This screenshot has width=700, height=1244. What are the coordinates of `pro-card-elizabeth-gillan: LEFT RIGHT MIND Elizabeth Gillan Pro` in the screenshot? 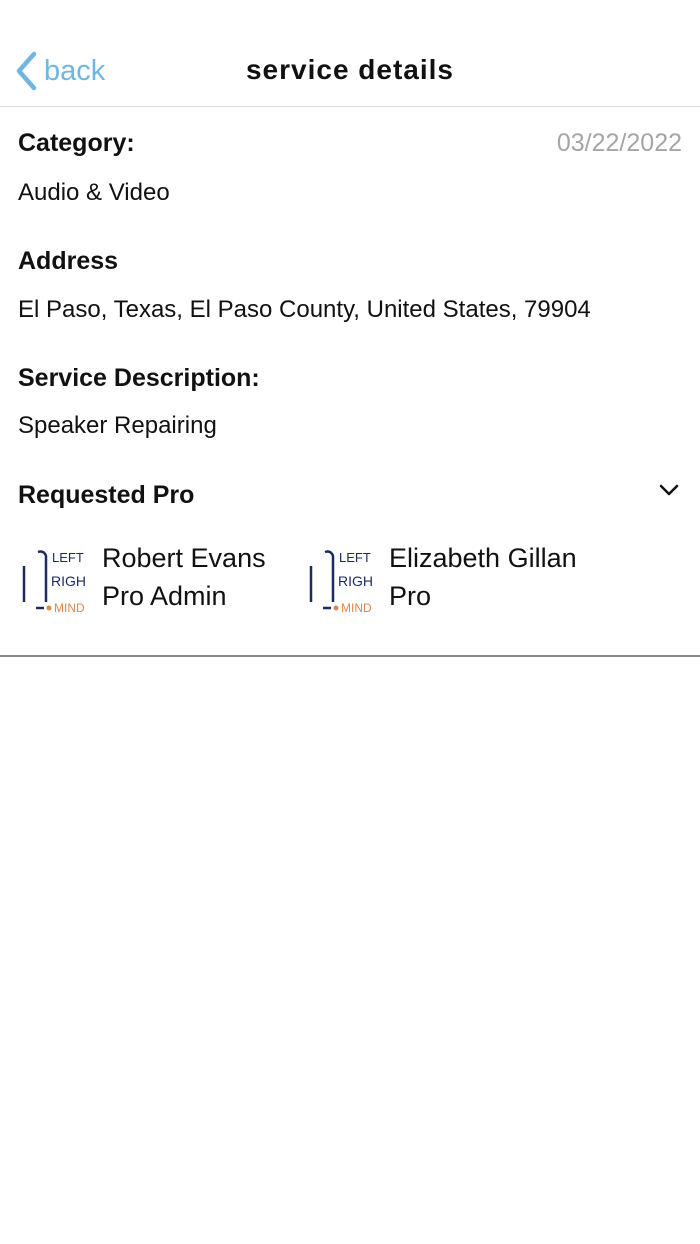 It's located at (441, 578).